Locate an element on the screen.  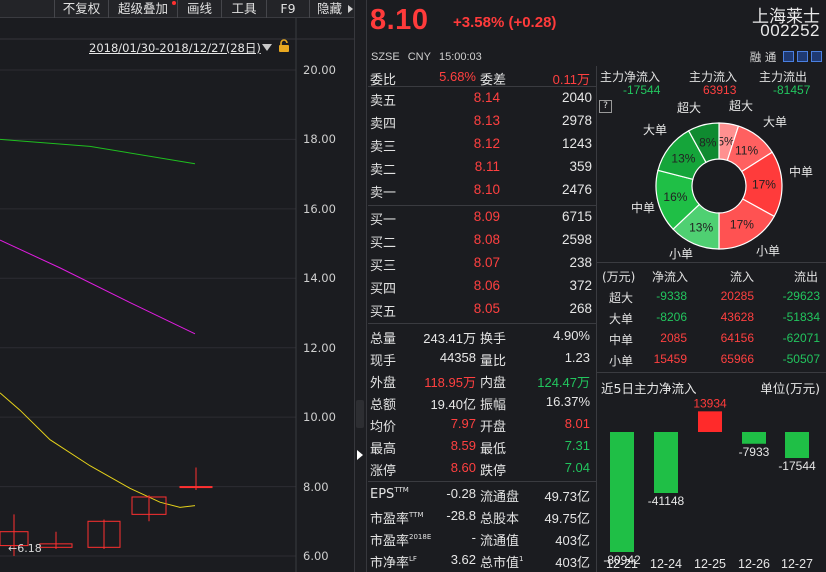
toolbar-button-2: 画线 is located at coordinates (199, 9).